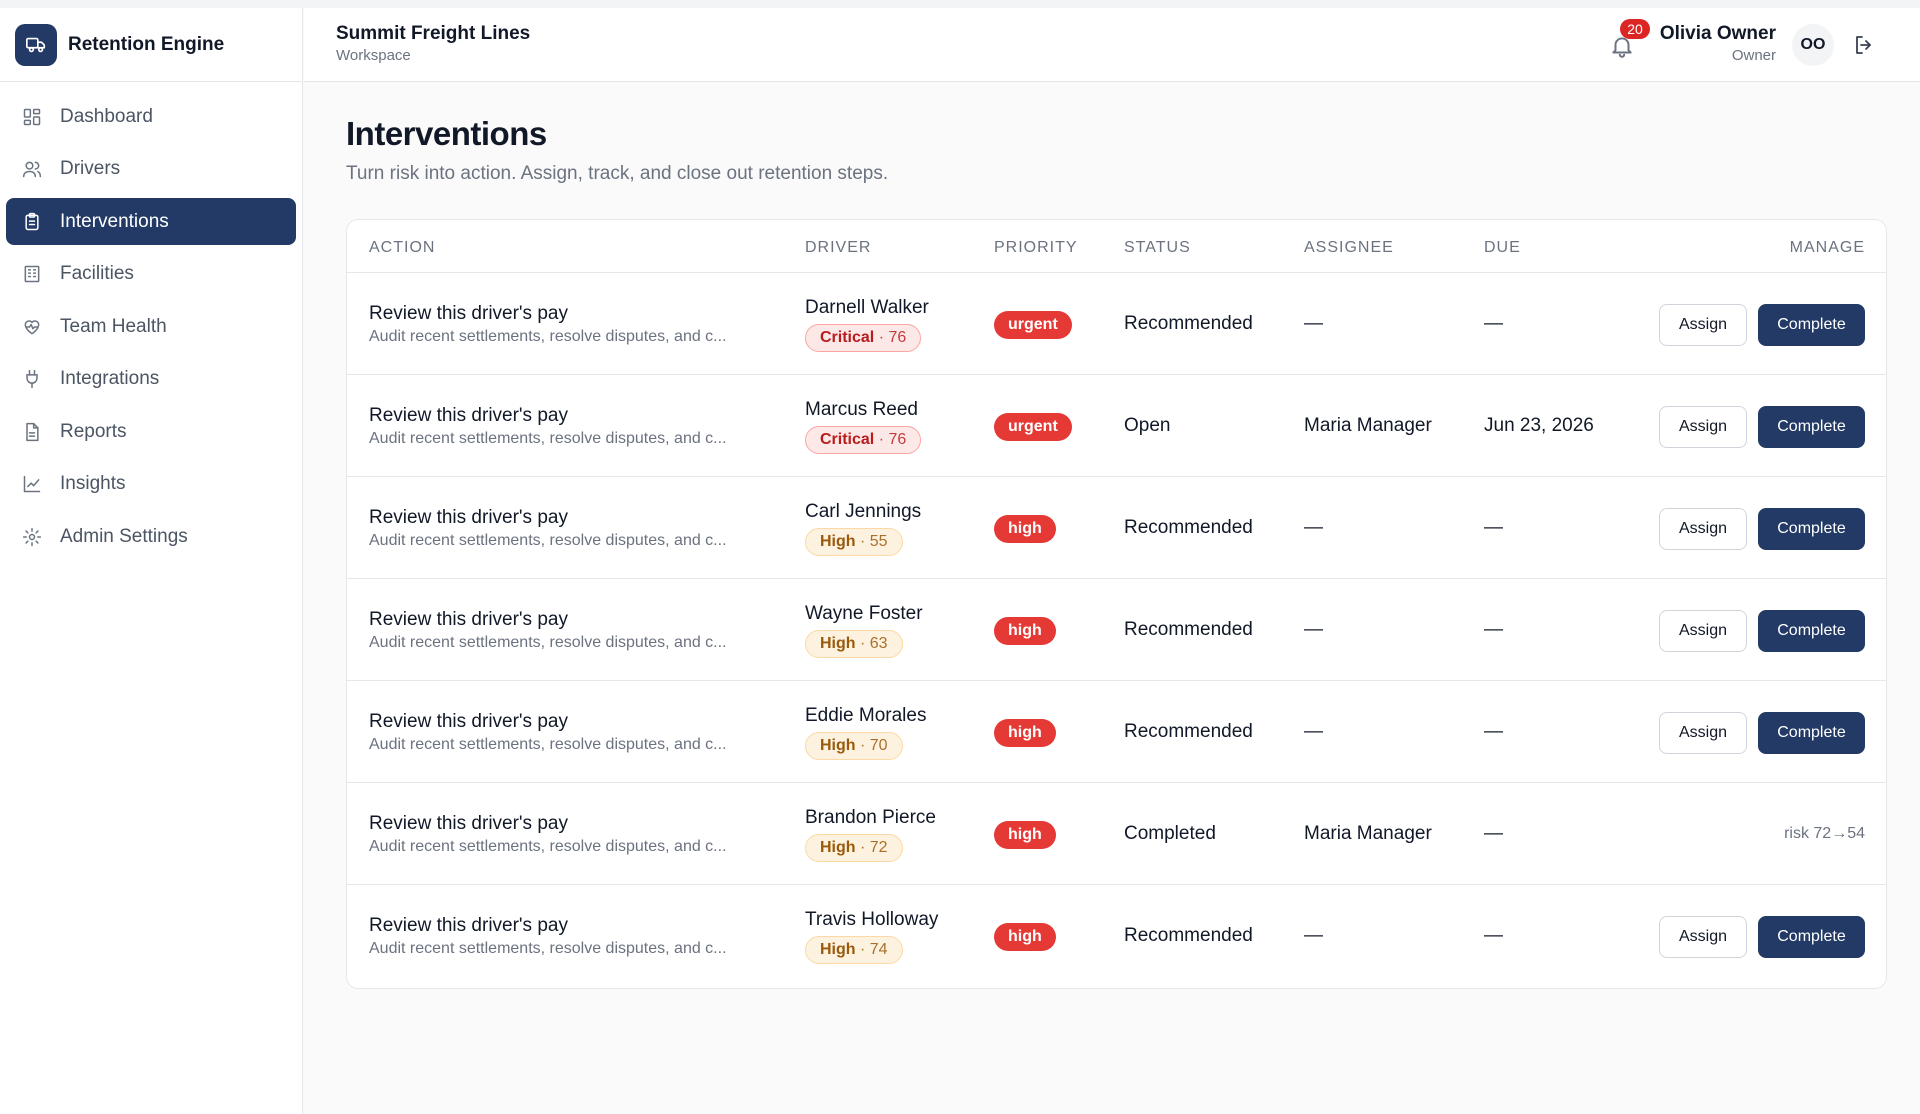 This screenshot has height=1114, width=1920. Describe the element at coordinates (847, 439) in the screenshot. I see `risk-level: Critical` at that location.